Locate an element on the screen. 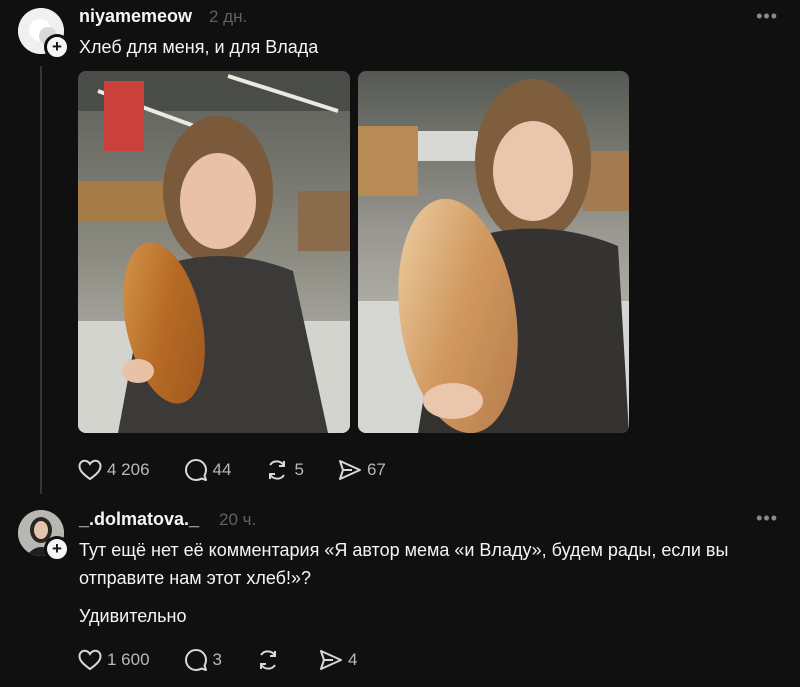 The image size is (800, 687). like-count: 4 206 is located at coordinates (128, 469).